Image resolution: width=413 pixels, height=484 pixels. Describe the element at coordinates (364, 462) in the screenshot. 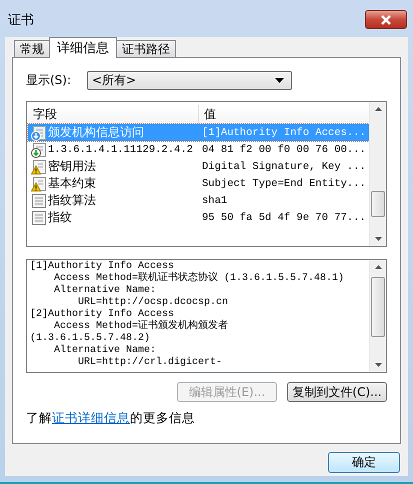

I see `ok-button: 确定` at that location.